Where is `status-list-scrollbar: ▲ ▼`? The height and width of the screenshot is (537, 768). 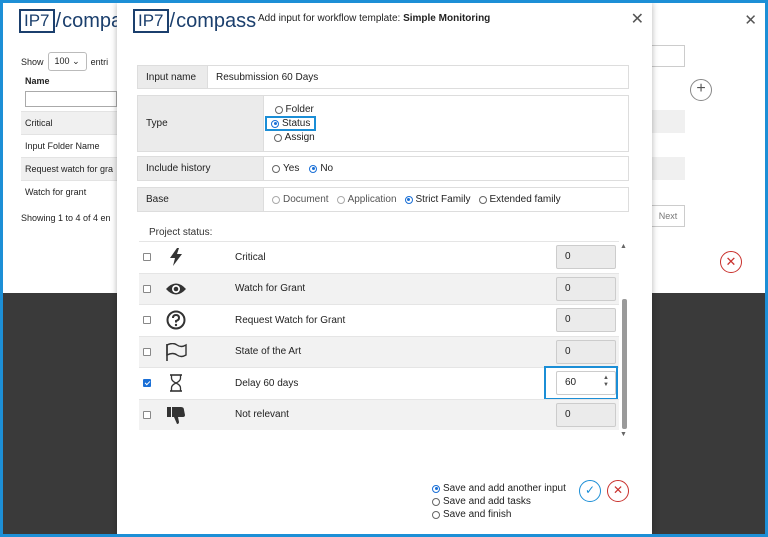 status-list-scrollbar: ▲ ▼ is located at coordinates (624, 341).